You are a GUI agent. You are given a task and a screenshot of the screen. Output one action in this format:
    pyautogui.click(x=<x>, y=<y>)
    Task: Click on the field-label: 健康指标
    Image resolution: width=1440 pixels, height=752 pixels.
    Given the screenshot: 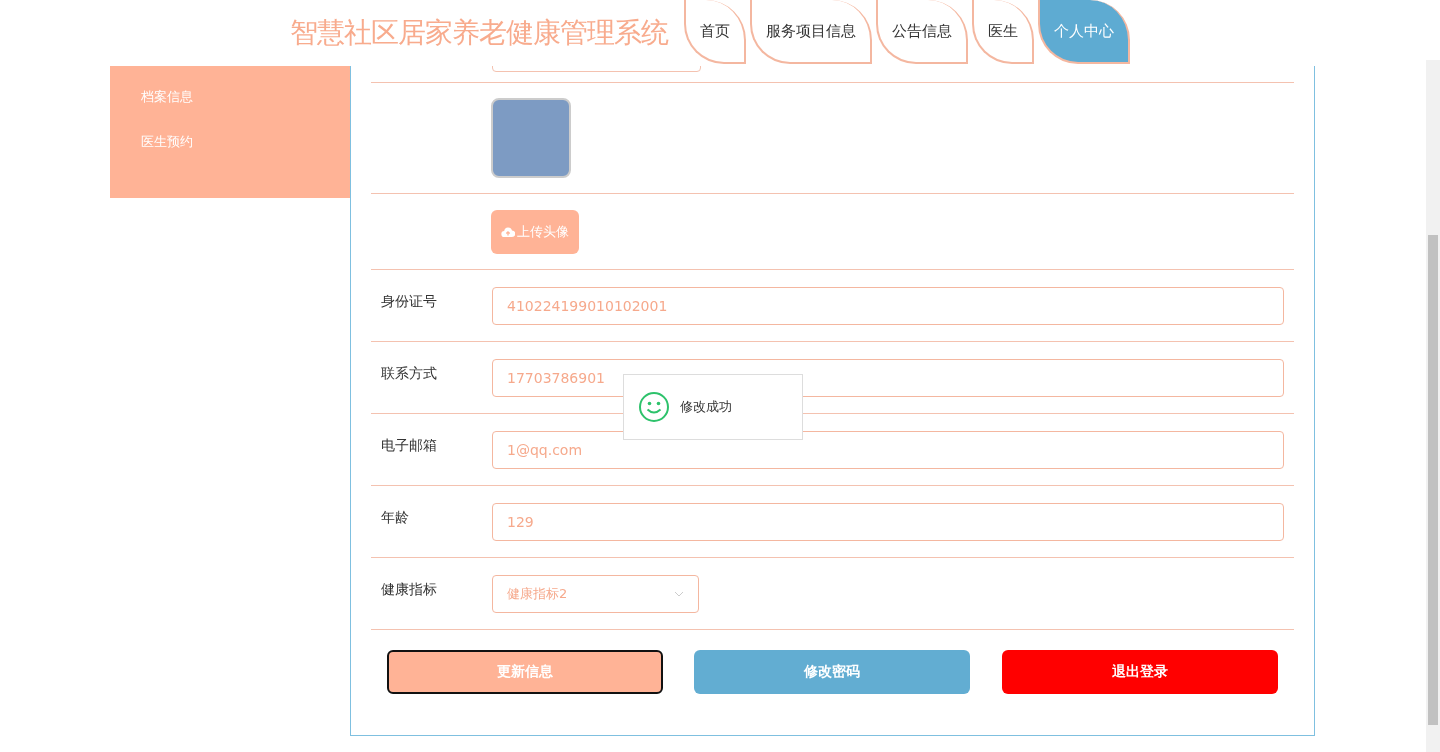 What is the action you would take?
    pyautogui.click(x=409, y=589)
    